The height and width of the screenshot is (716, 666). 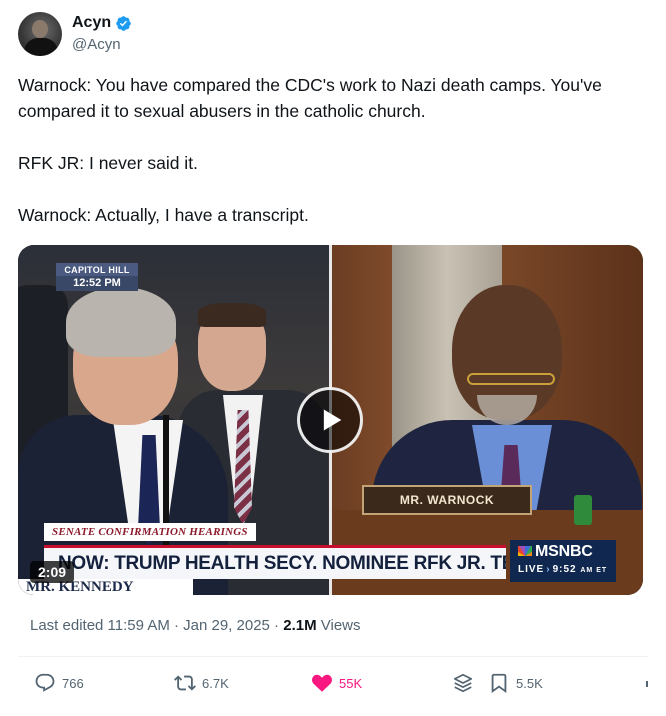 What do you see at coordinates (41, 47) in the screenshot?
I see `avatar-body-shape` at bounding box center [41, 47].